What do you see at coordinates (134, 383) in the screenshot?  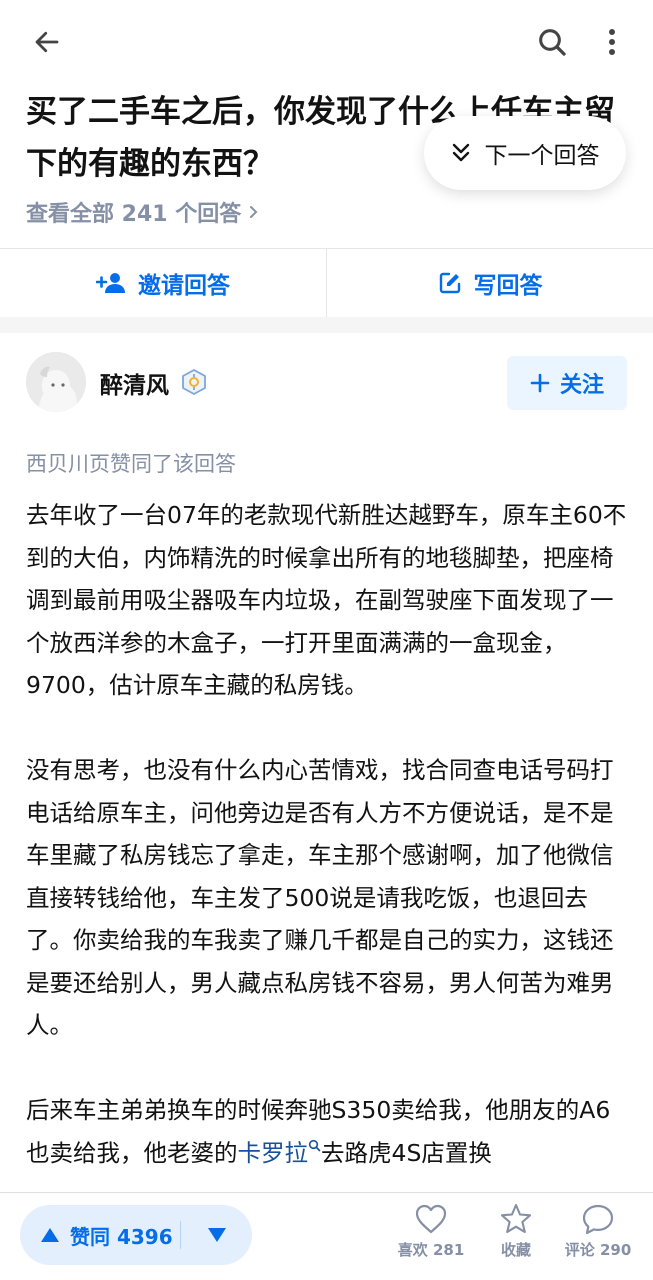 I see `author-name: 醉清风` at bounding box center [134, 383].